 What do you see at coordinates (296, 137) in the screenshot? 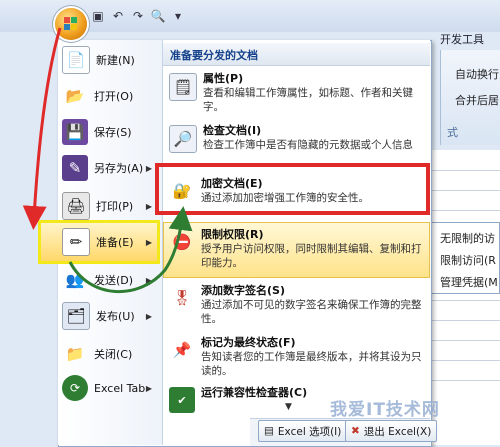
I see `submenu-item-inspect: 🔎 检查文档(I) 检查工作簿中是否有隐藏的元数据或个人信息` at bounding box center [296, 137].